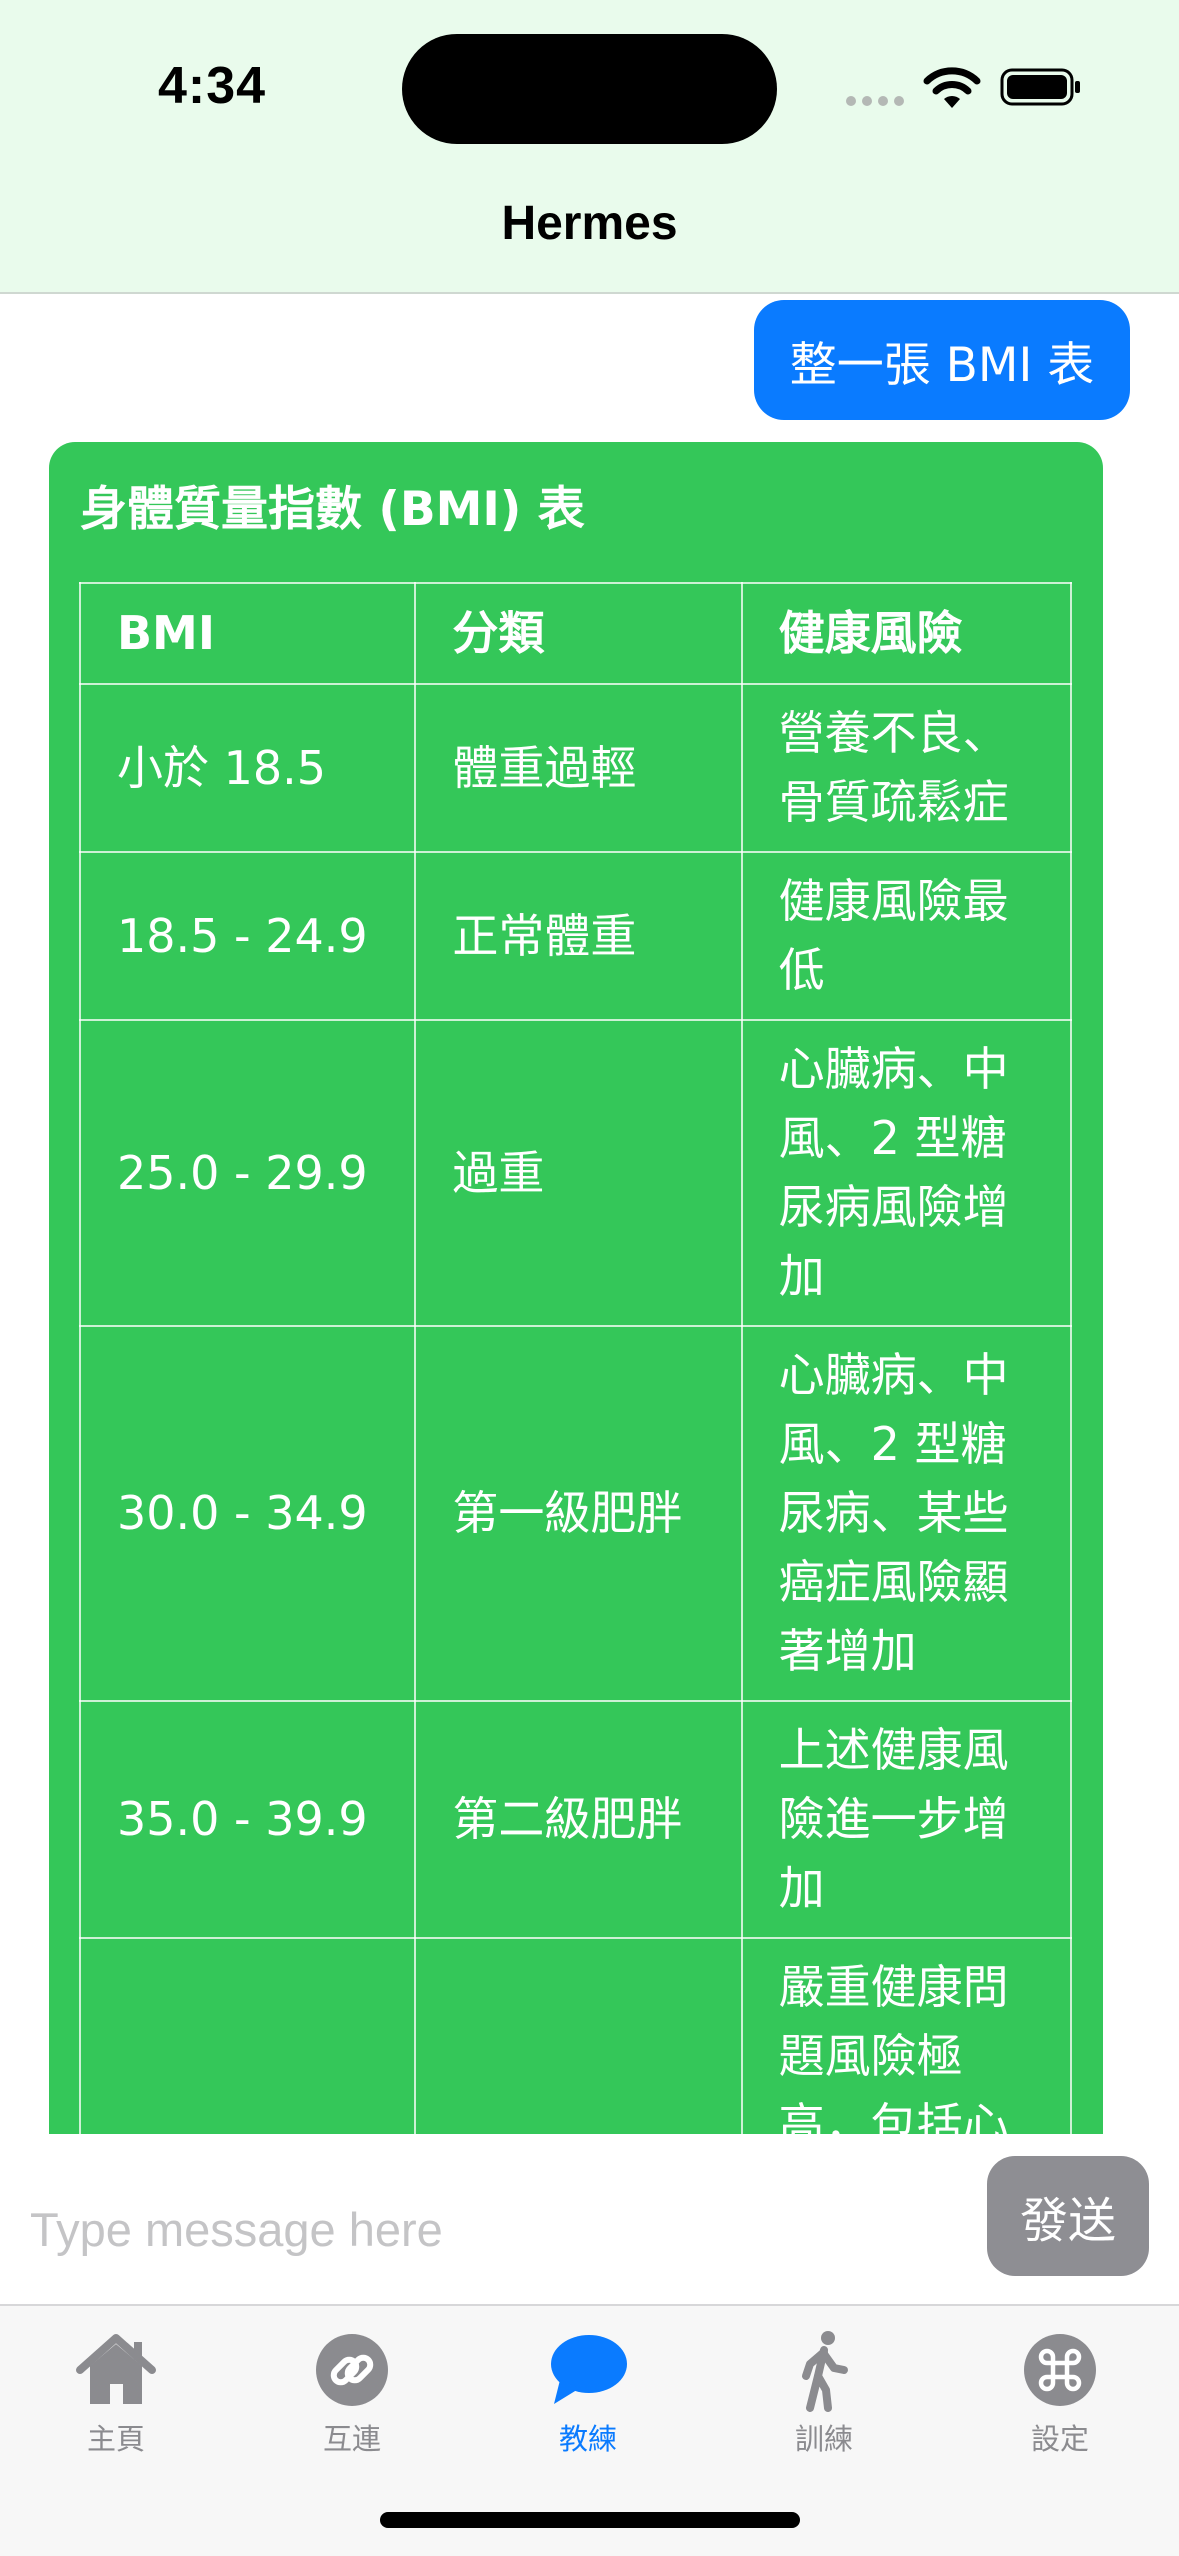 Image resolution: width=1179 pixels, height=2556 pixels. What do you see at coordinates (906, 768) in the screenshot?
I see `risk-cell: 營養不良、骨質疏鬆症` at bounding box center [906, 768].